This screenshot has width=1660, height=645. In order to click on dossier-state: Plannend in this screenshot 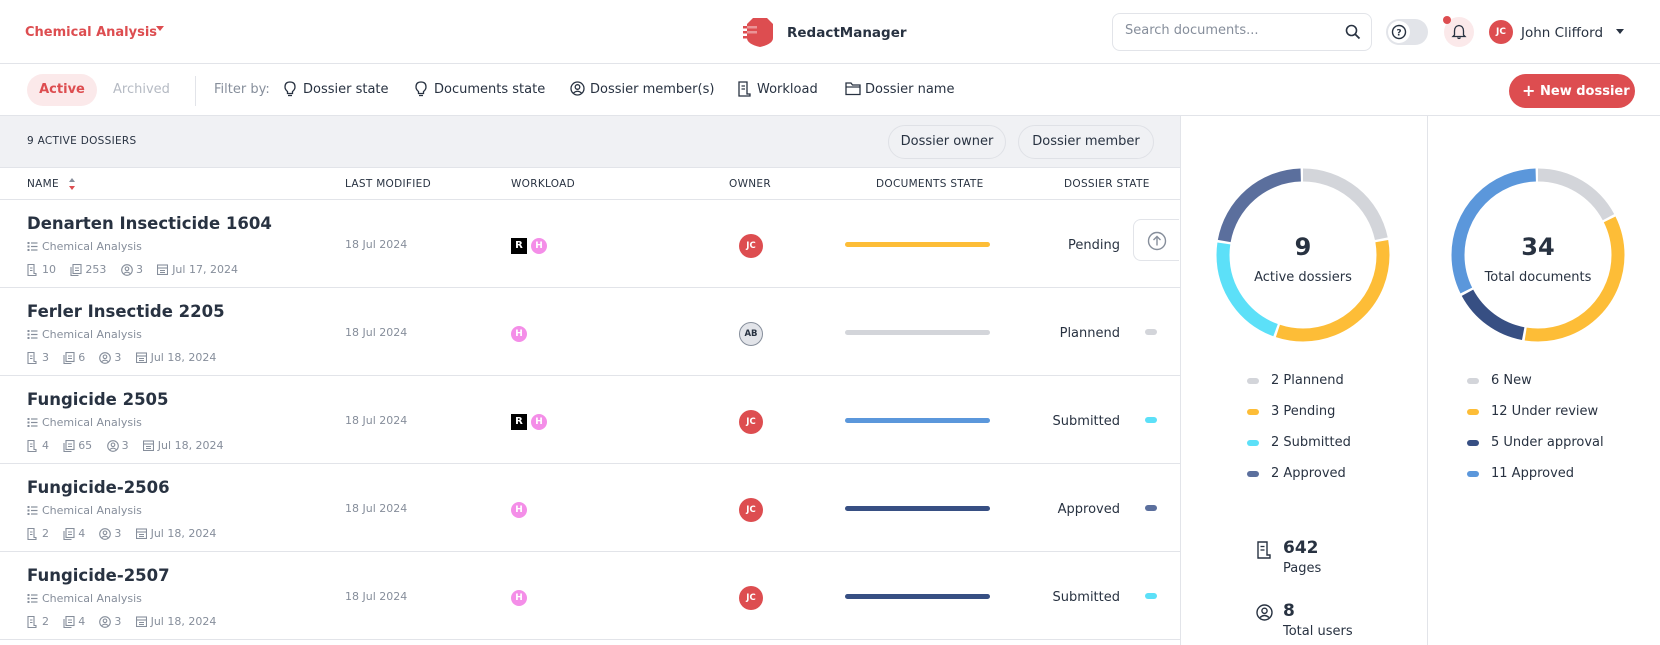, I will do `click(1089, 333)`.